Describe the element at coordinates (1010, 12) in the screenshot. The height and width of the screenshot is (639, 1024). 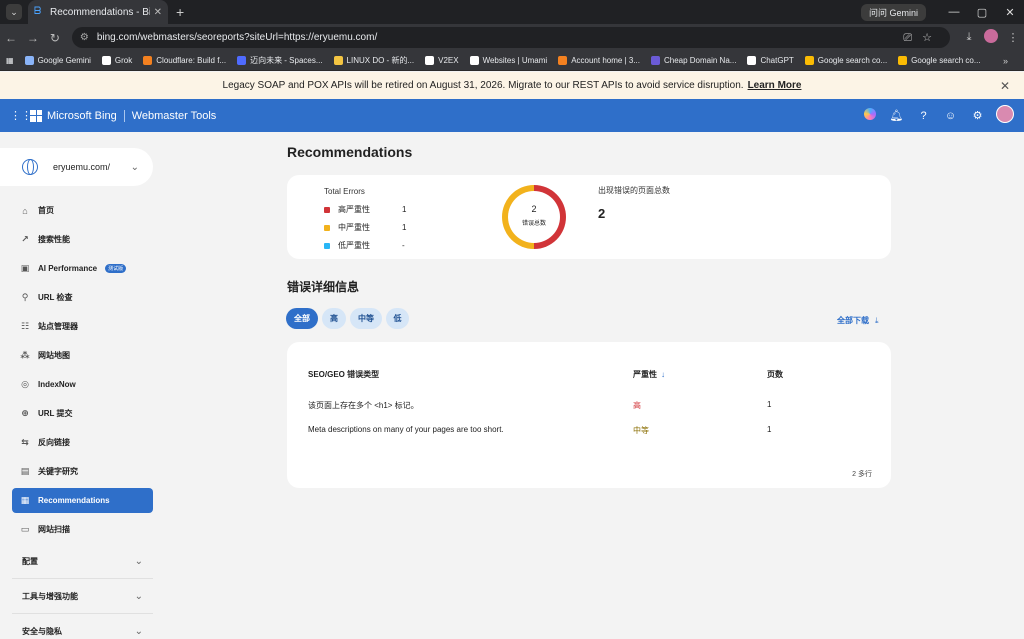
I see `close-window-button: ✕` at that location.